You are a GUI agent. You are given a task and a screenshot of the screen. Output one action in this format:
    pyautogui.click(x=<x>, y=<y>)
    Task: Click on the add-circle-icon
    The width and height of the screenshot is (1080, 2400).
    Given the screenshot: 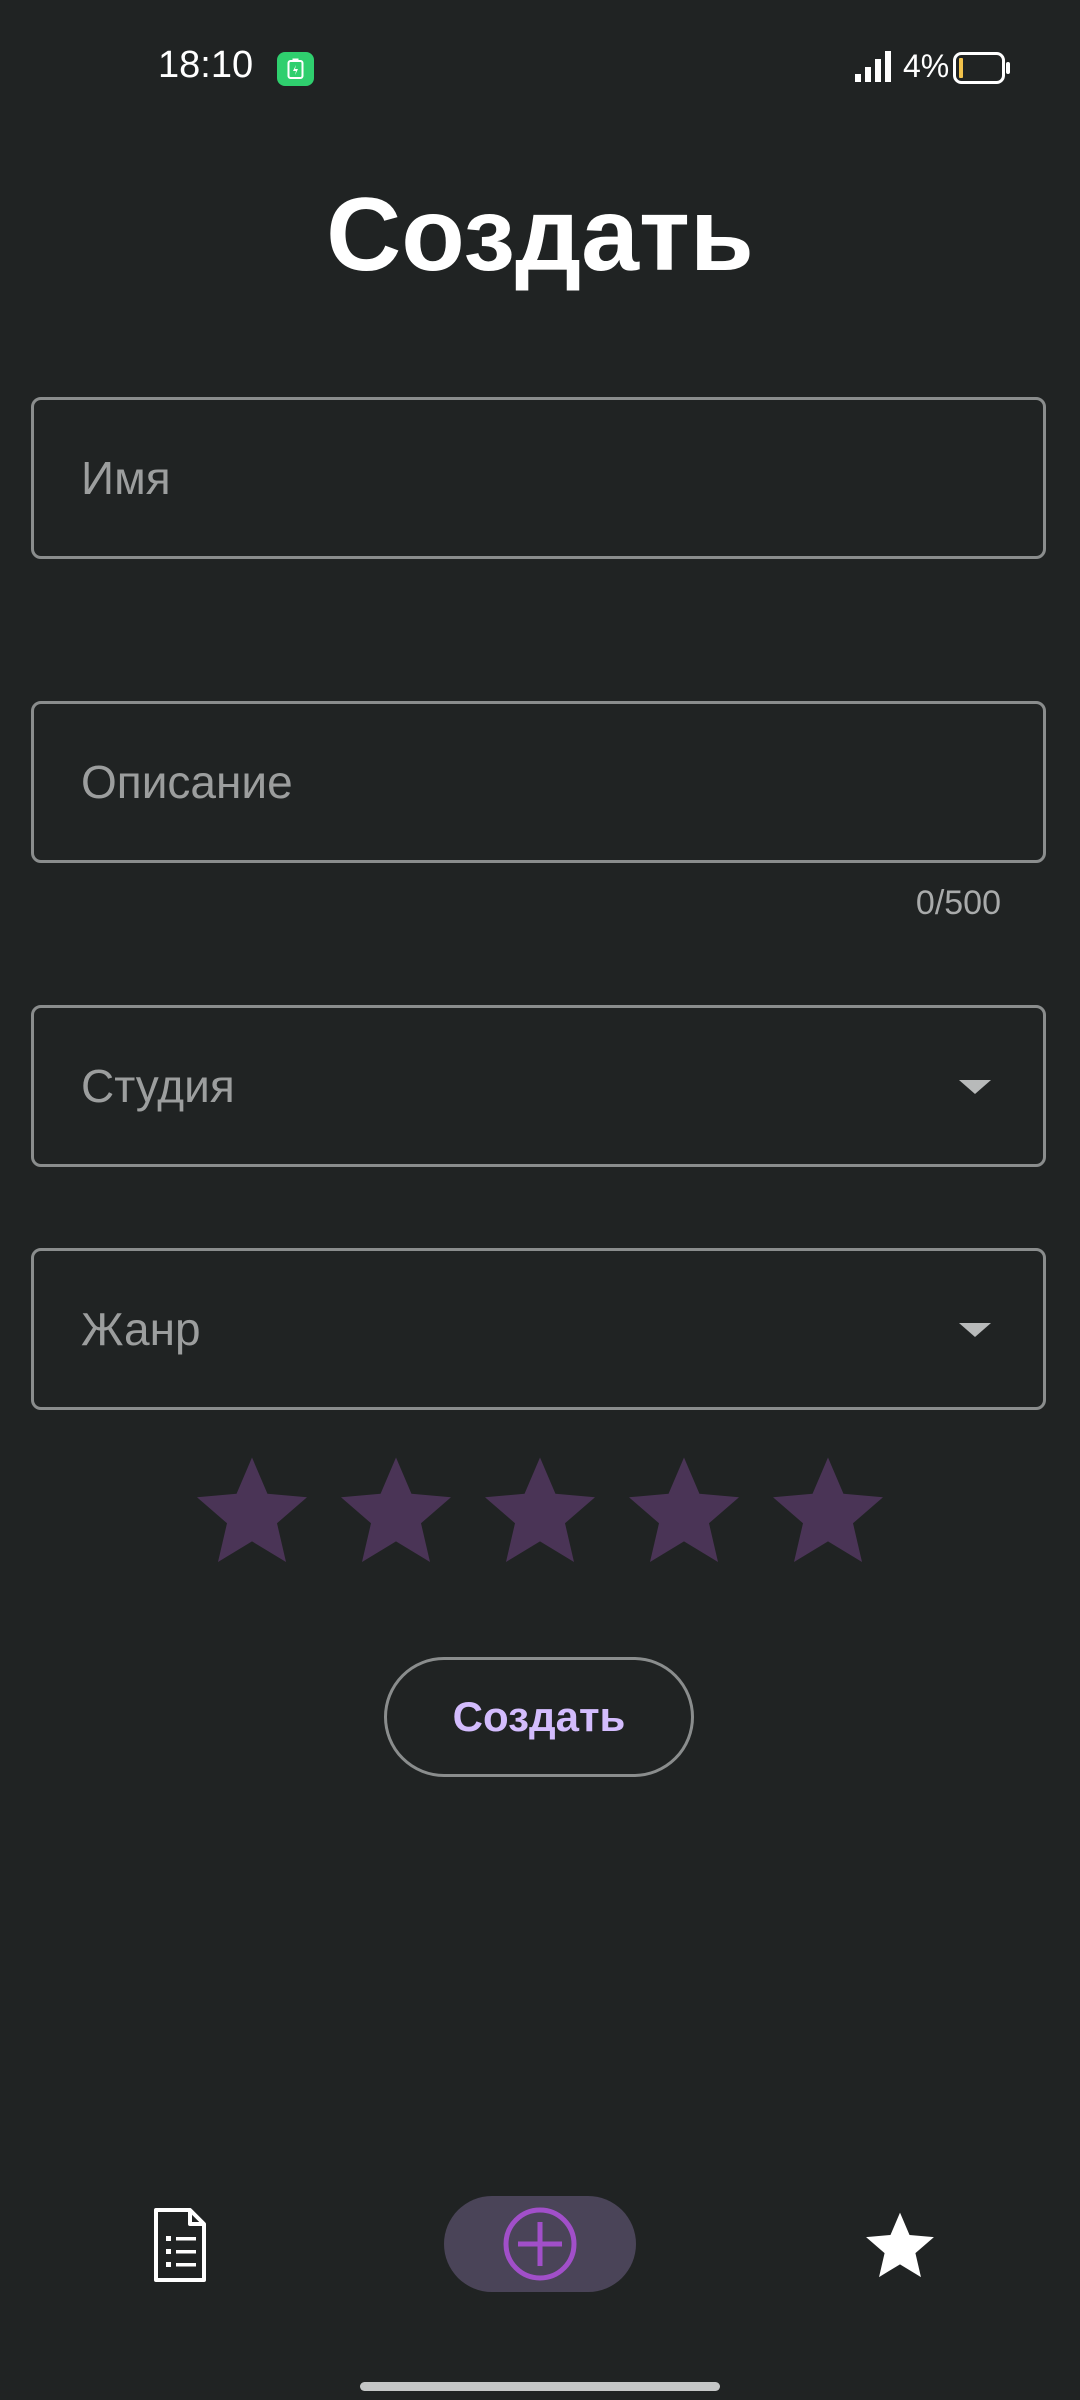 What is the action you would take?
    pyautogui.click(x=540, y=2244)
    